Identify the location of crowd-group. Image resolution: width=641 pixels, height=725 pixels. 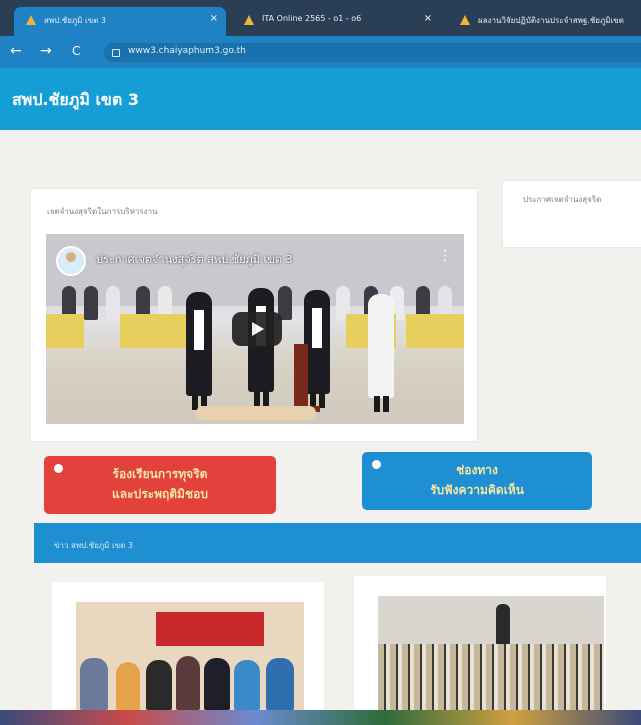
(491, 677).